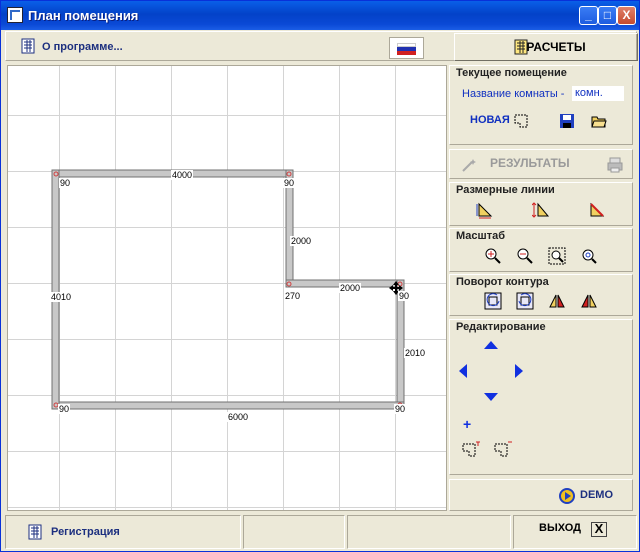  Describe the element at coordinates (557, 256) in the screenshot. I see `zoom-region-icon` at that location.